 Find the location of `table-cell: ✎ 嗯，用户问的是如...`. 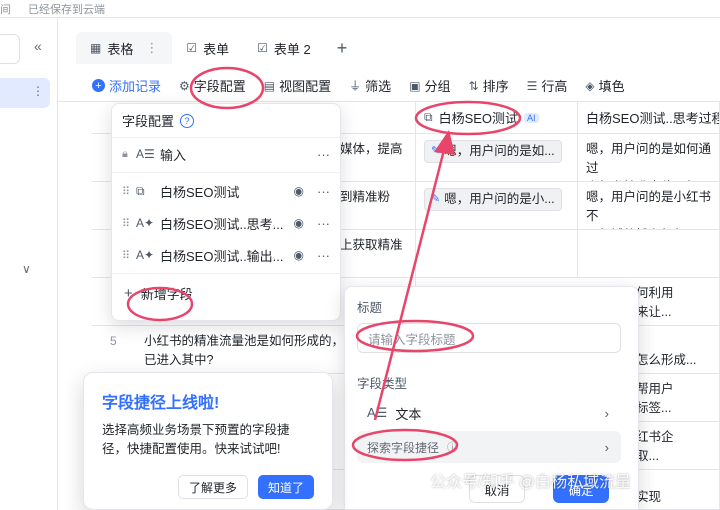

table-cell: ✎ 嗯，用户问的是如... is located at coordinates (497, 158).